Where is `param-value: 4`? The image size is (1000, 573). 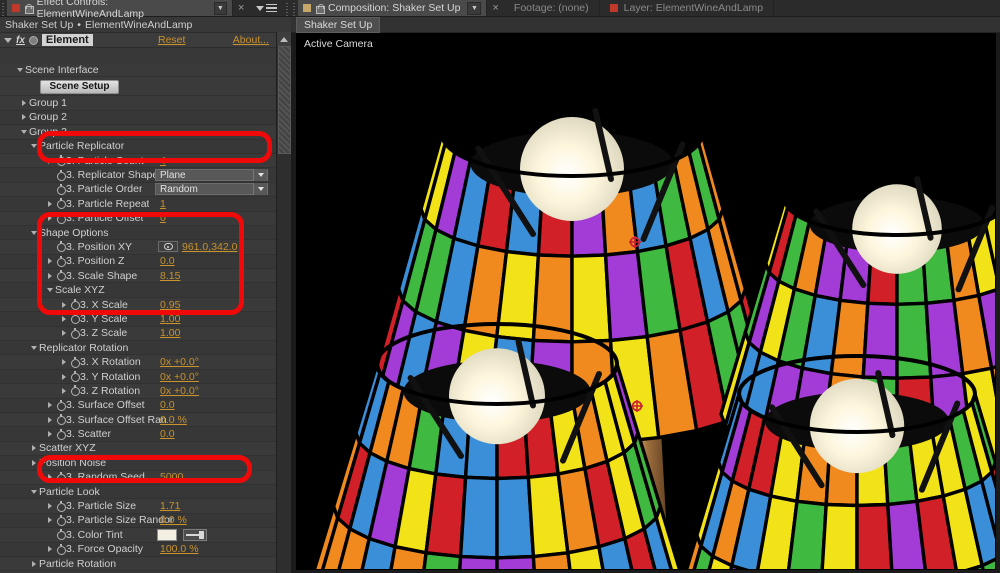
param-value: 4 is located at coordinates (163, 161).